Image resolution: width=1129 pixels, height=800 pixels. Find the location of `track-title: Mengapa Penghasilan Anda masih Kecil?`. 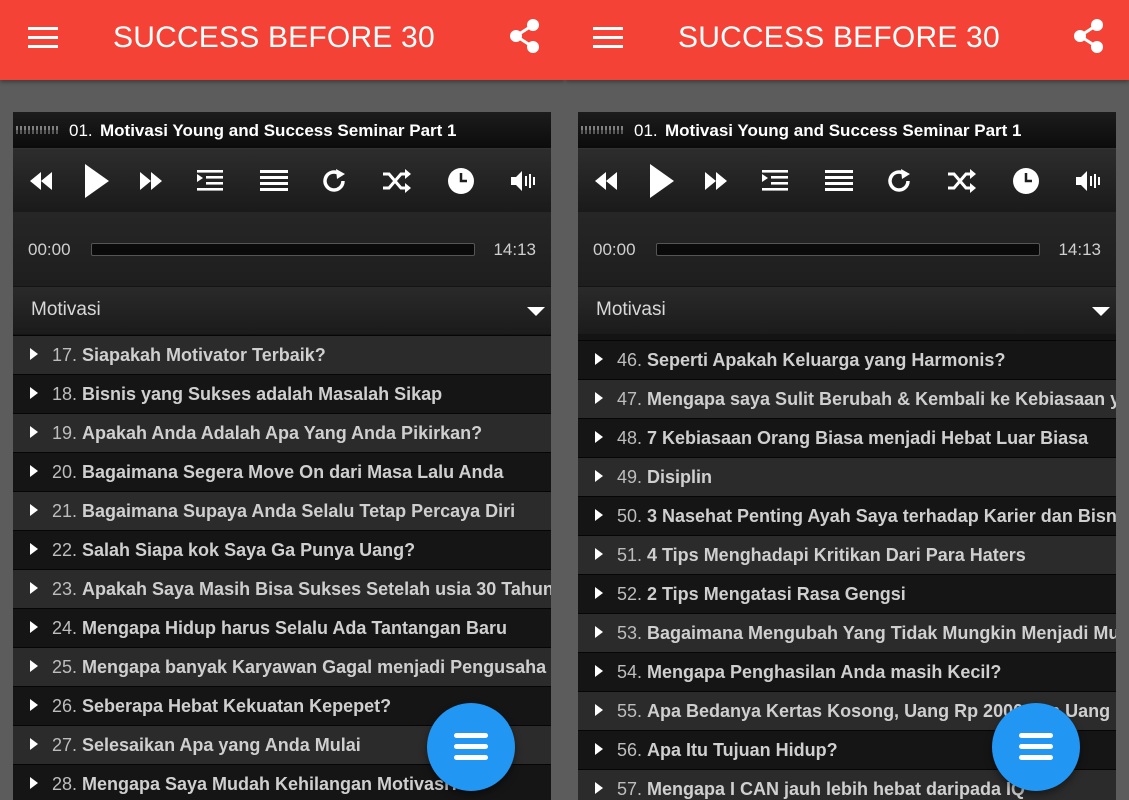

track-title: Mengapa Penghasilan Anda masih Kecil? is located at coordinates (824, 672).